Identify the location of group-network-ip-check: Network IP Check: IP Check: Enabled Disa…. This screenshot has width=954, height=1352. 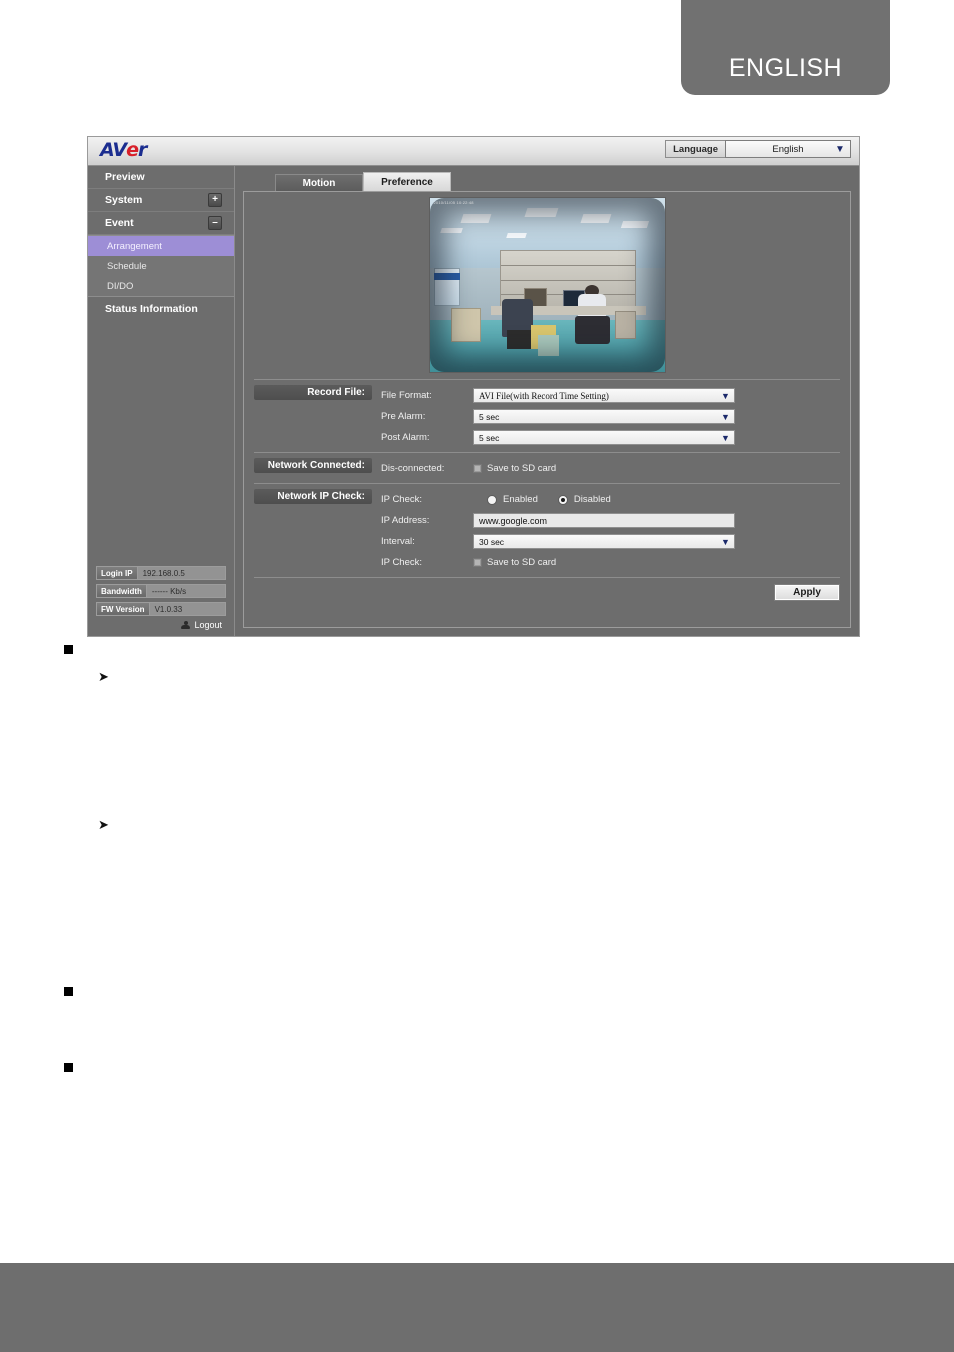
(547, 530).